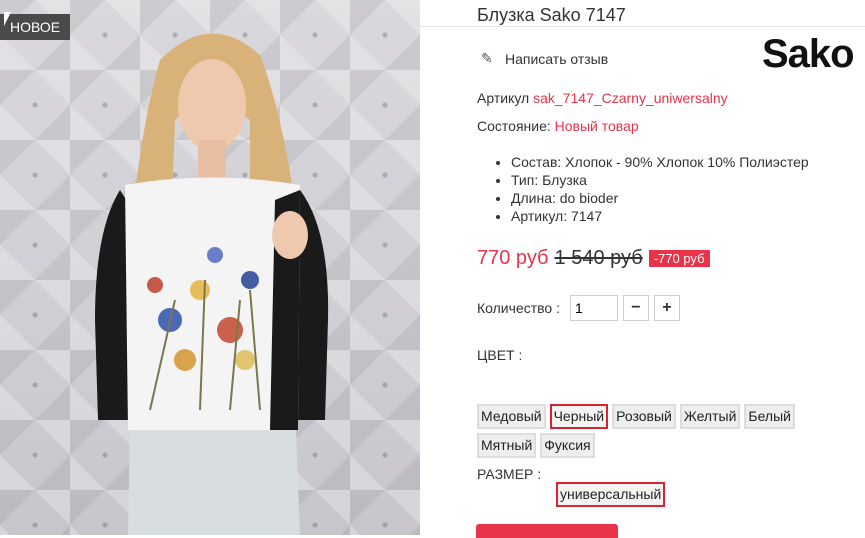 The image size is (865, 538). I want to click on color-option-fuksiya: Фуксия, so click(567, 445).